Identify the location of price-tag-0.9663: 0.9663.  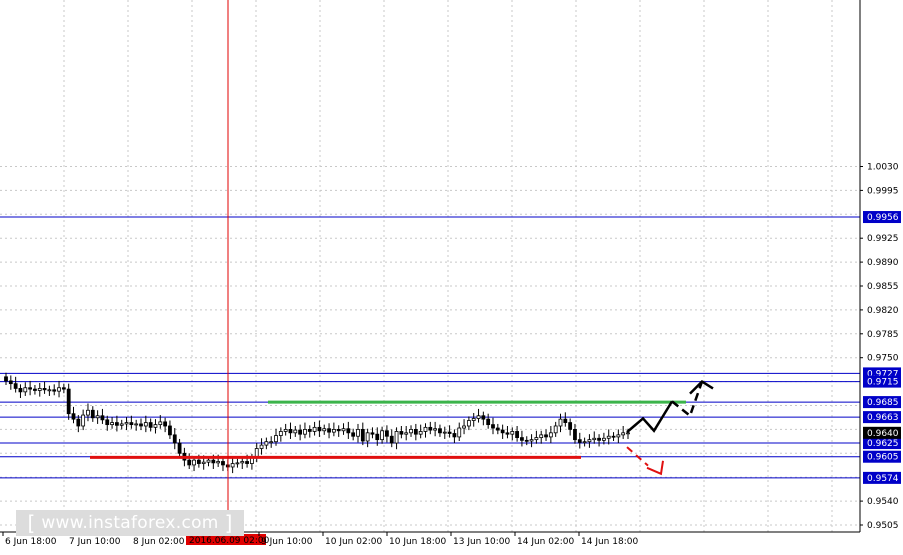
(882, 417).